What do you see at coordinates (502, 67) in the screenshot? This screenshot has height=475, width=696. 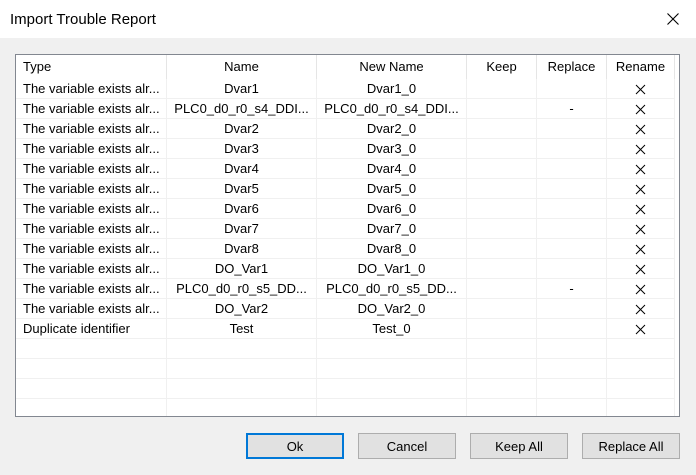 I see `header-keep: Keep` at bounding box center [502, 67].